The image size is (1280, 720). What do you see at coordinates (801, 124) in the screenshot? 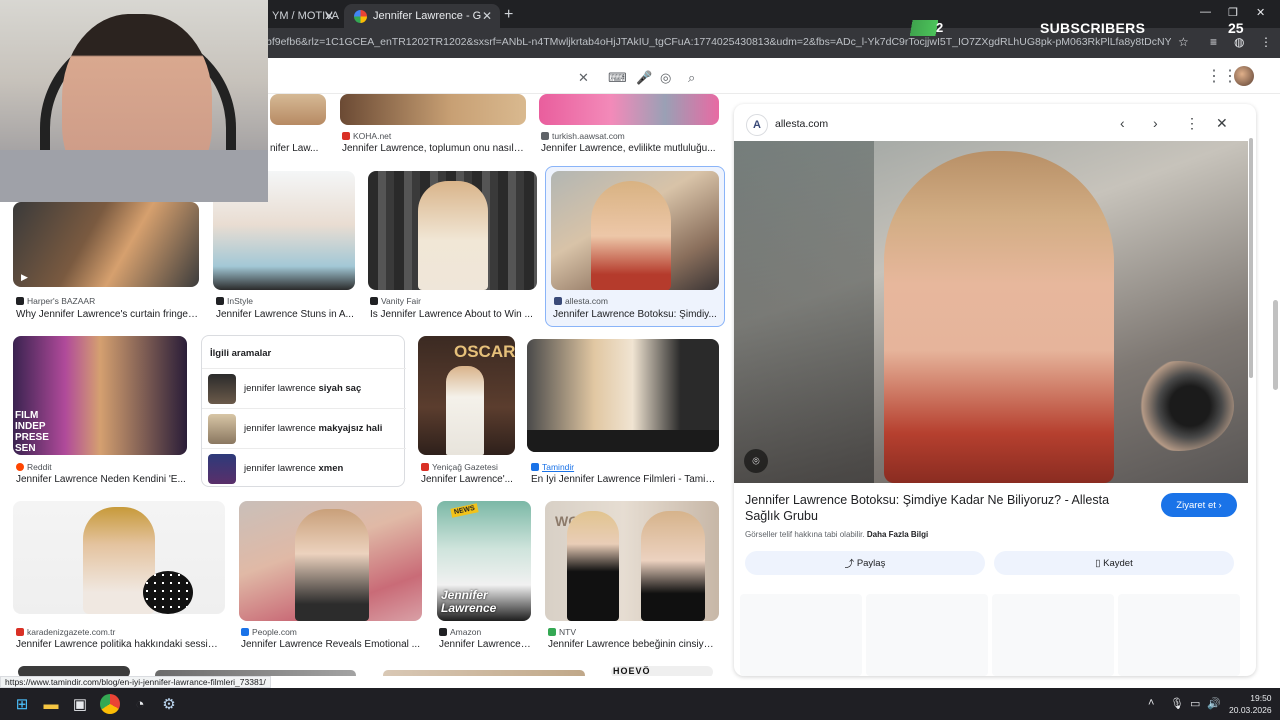
I see `panel-site-name: allesta.com` at bounding box center [801, 124].